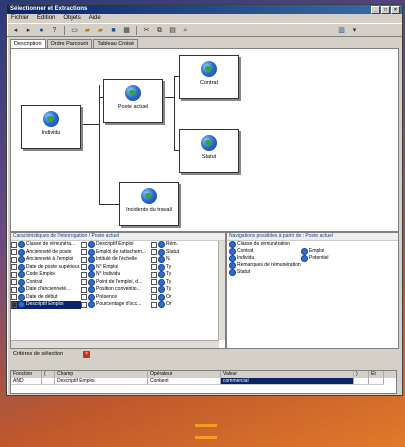 Image resolution: width=405 pixels, height=447 pixels. I want to click on close-icon: ×, so click(395, 10).